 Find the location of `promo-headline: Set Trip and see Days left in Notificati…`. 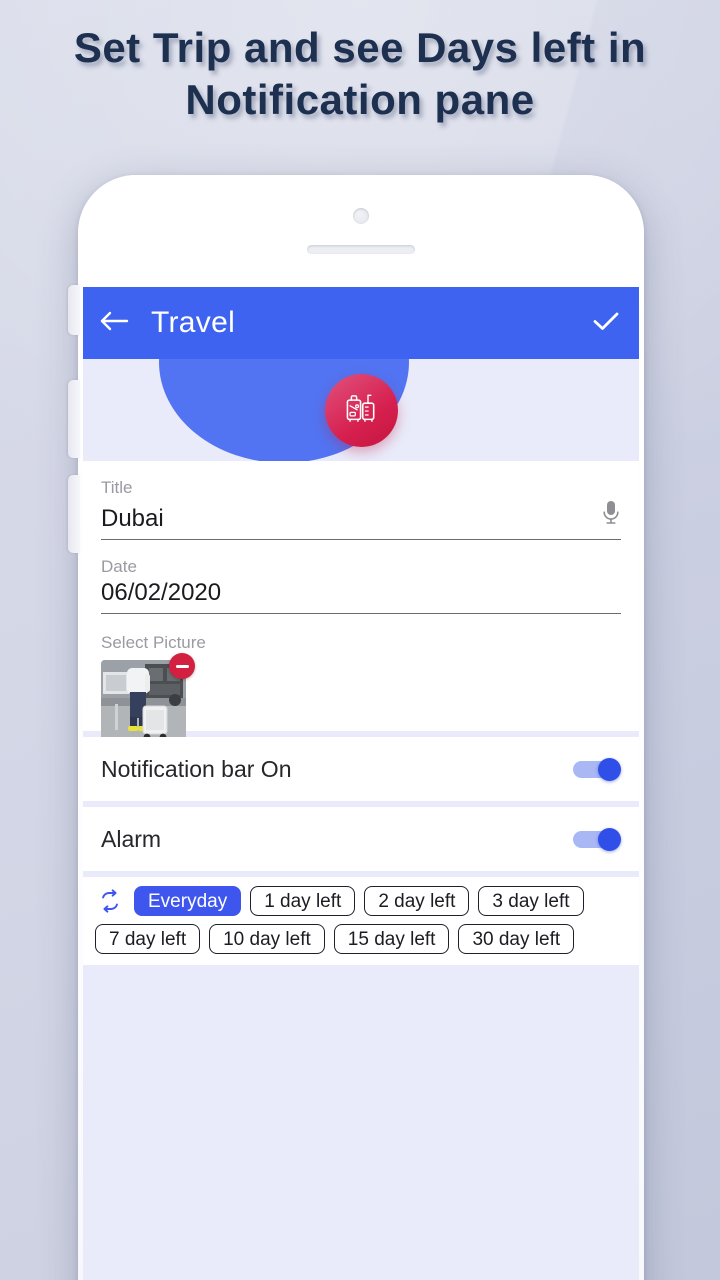

promo-headline: Set Trip and see Days left in Notificati… is located at coordinates (360, 74).